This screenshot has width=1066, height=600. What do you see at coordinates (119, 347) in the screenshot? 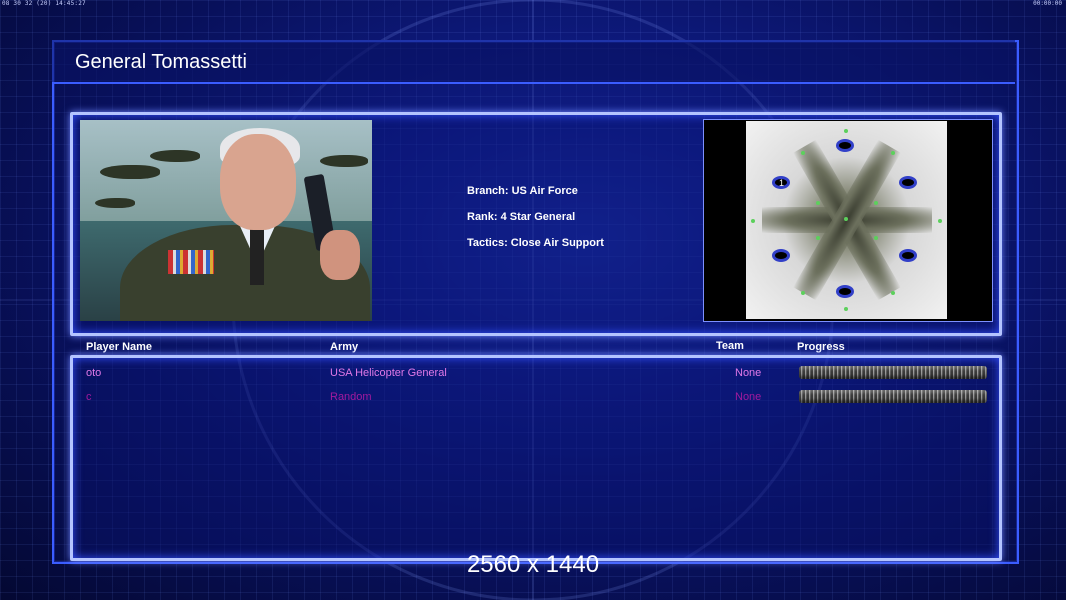
I see `column-header-player-name: Player Name` at bounding box center [119, 347].